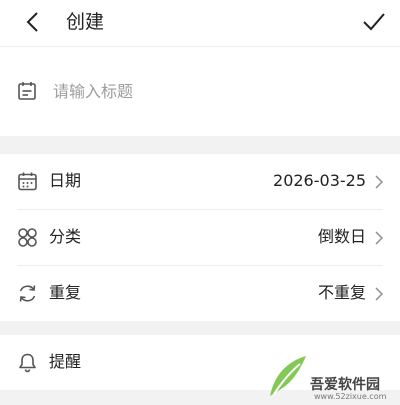 The width and height of the screenshot is (400, 405). What do you see at coordinates (27, 293) in the screenshot?
I see `refresh-icon` at bounding box center [27, 293].